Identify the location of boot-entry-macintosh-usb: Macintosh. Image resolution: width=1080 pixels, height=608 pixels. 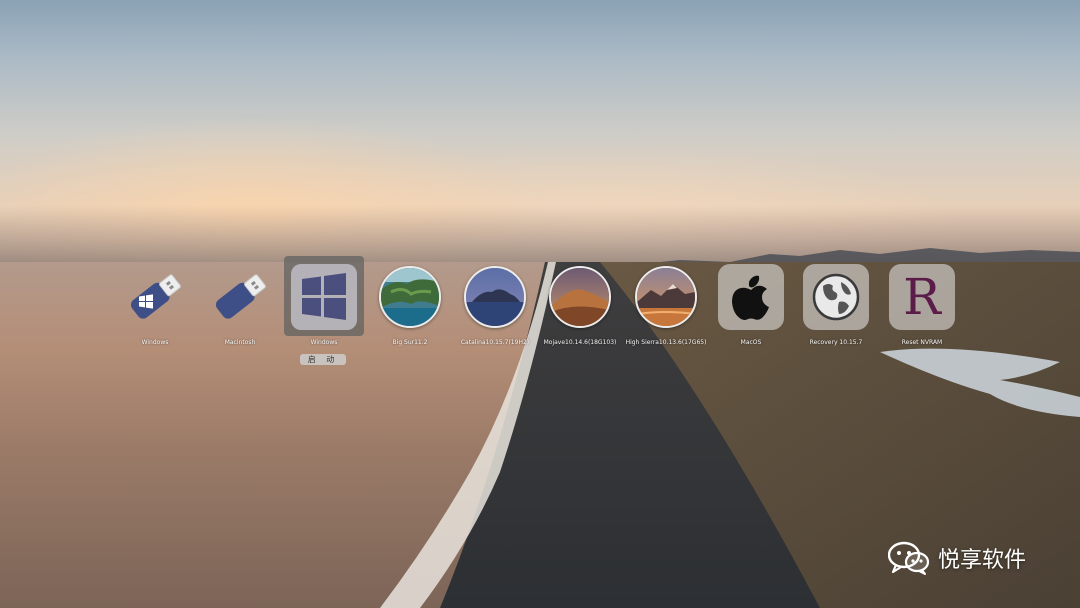
(239, 311).